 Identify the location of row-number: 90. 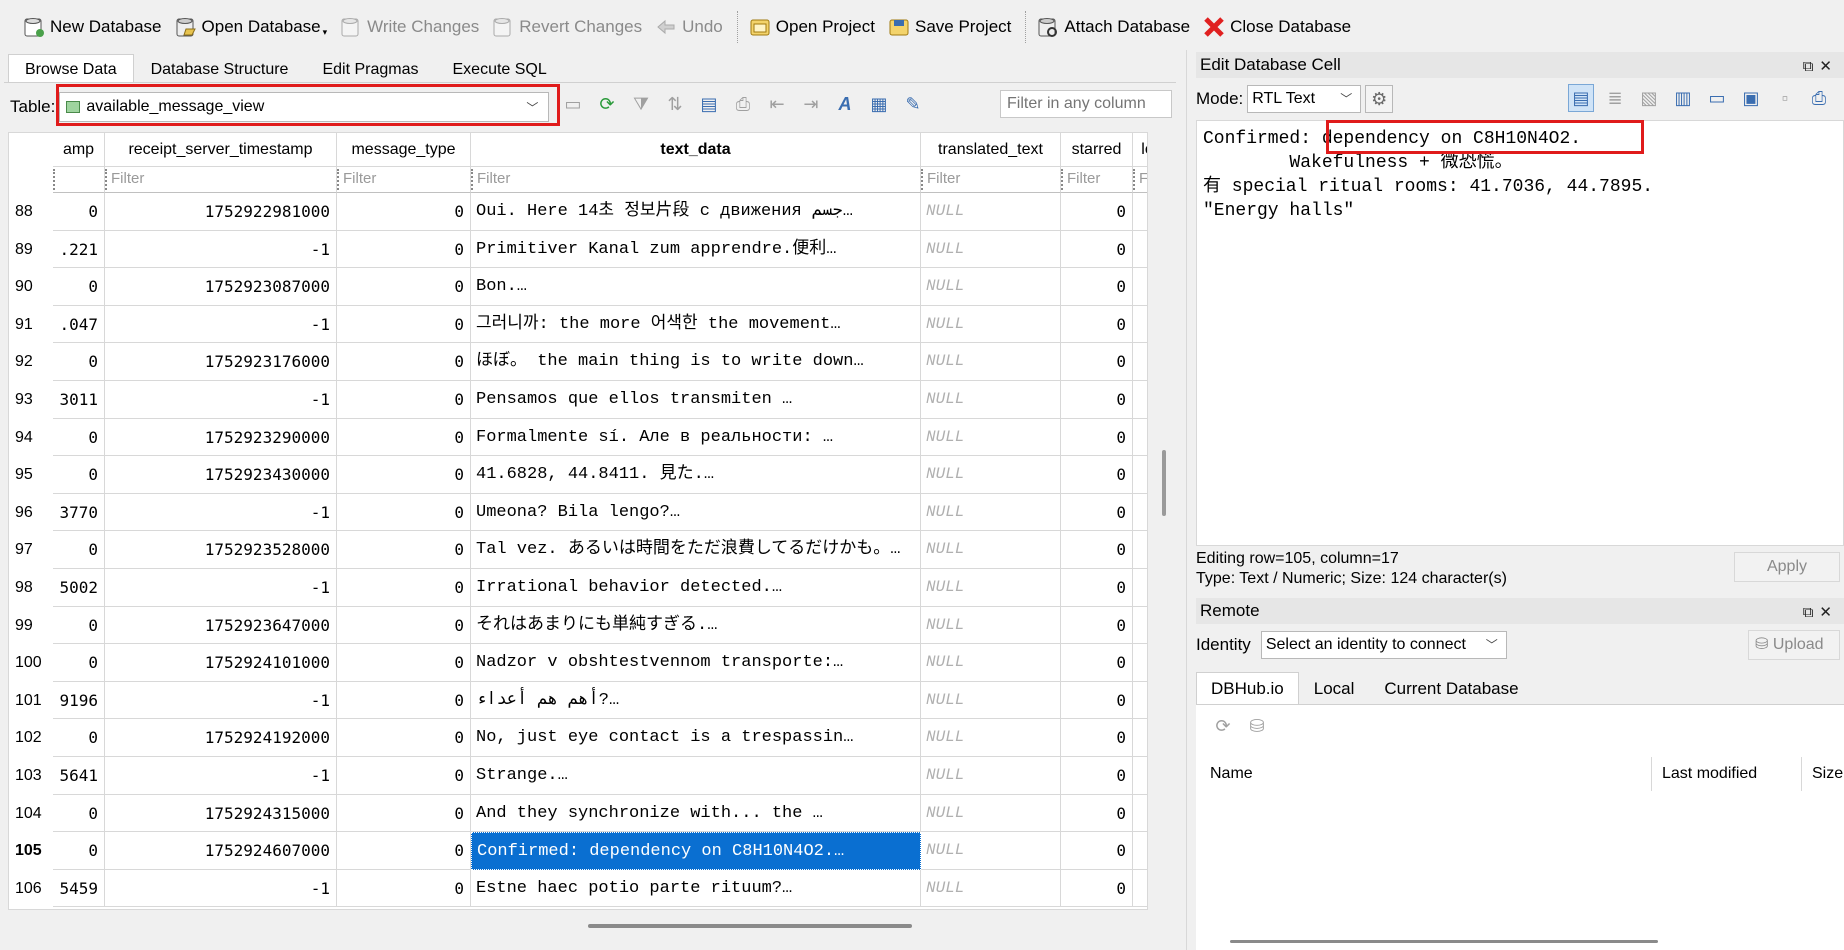
(31, 287).